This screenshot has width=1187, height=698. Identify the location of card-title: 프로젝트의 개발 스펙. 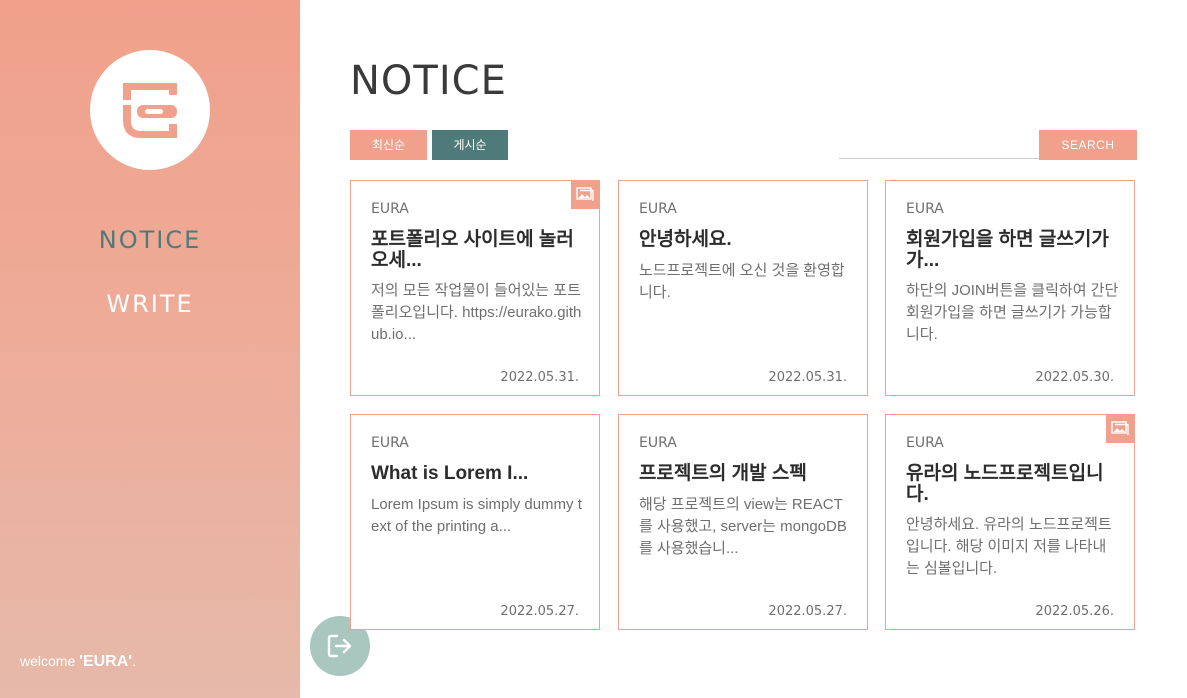
(746, 473).